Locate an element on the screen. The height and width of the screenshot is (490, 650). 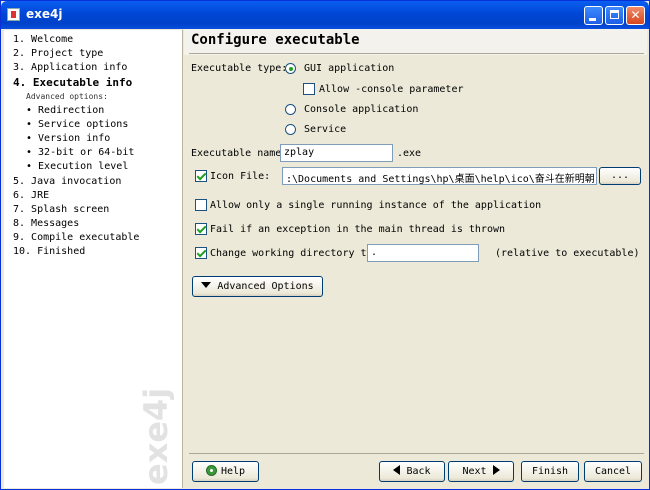
icon-file-label: Icon File: is located at coordinates (240, 176).